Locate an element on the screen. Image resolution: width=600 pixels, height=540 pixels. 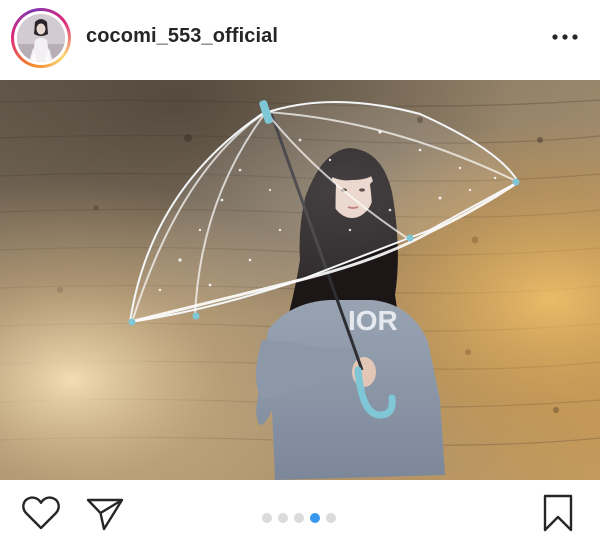
story-ring is located at coordinates (41, 38).